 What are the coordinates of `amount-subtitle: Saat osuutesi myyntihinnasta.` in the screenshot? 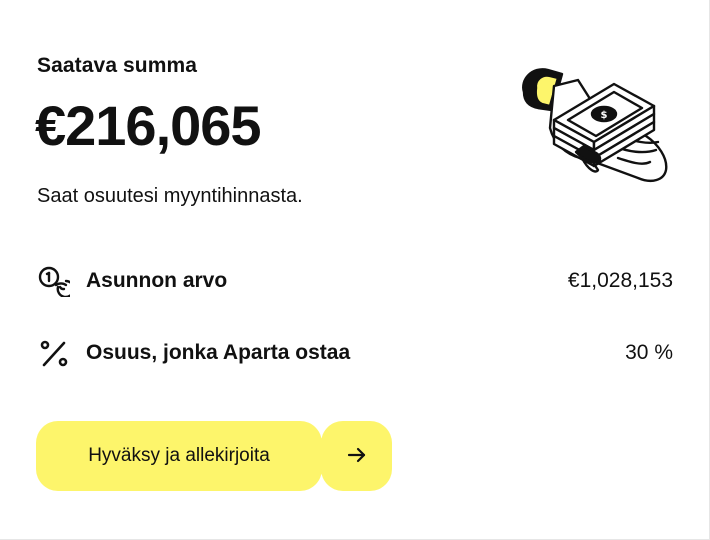 It's located at (170, 196).